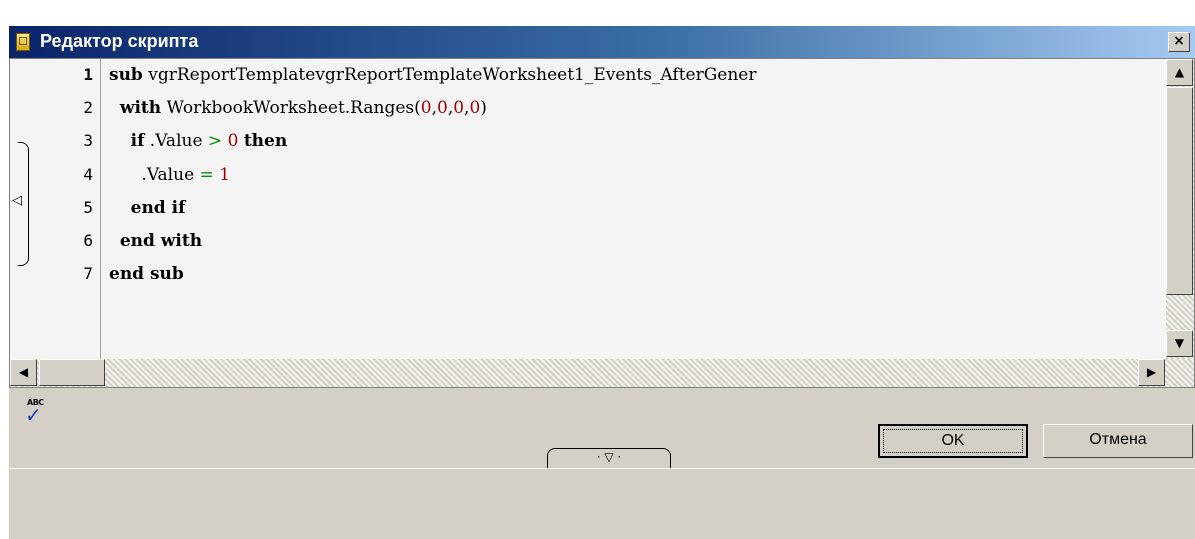 The image size is (1195, 539). Describe the element at coordinates (88, 74) in the screenshot. I see `line-number: 1` at that location.